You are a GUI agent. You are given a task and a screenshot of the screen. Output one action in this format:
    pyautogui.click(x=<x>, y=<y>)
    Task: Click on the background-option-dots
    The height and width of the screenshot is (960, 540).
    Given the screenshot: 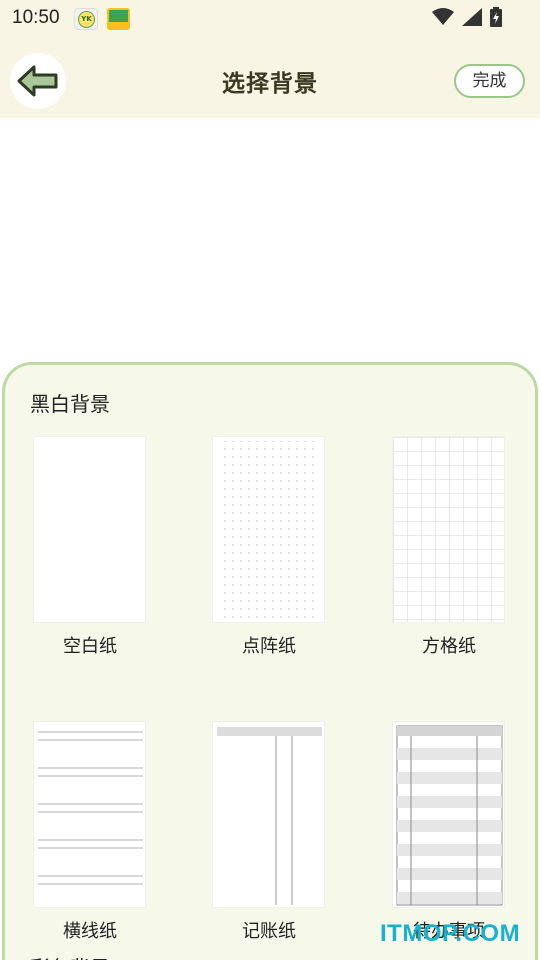 What is the action you would take?
    pyautogui.click(x=268, y=529)
    